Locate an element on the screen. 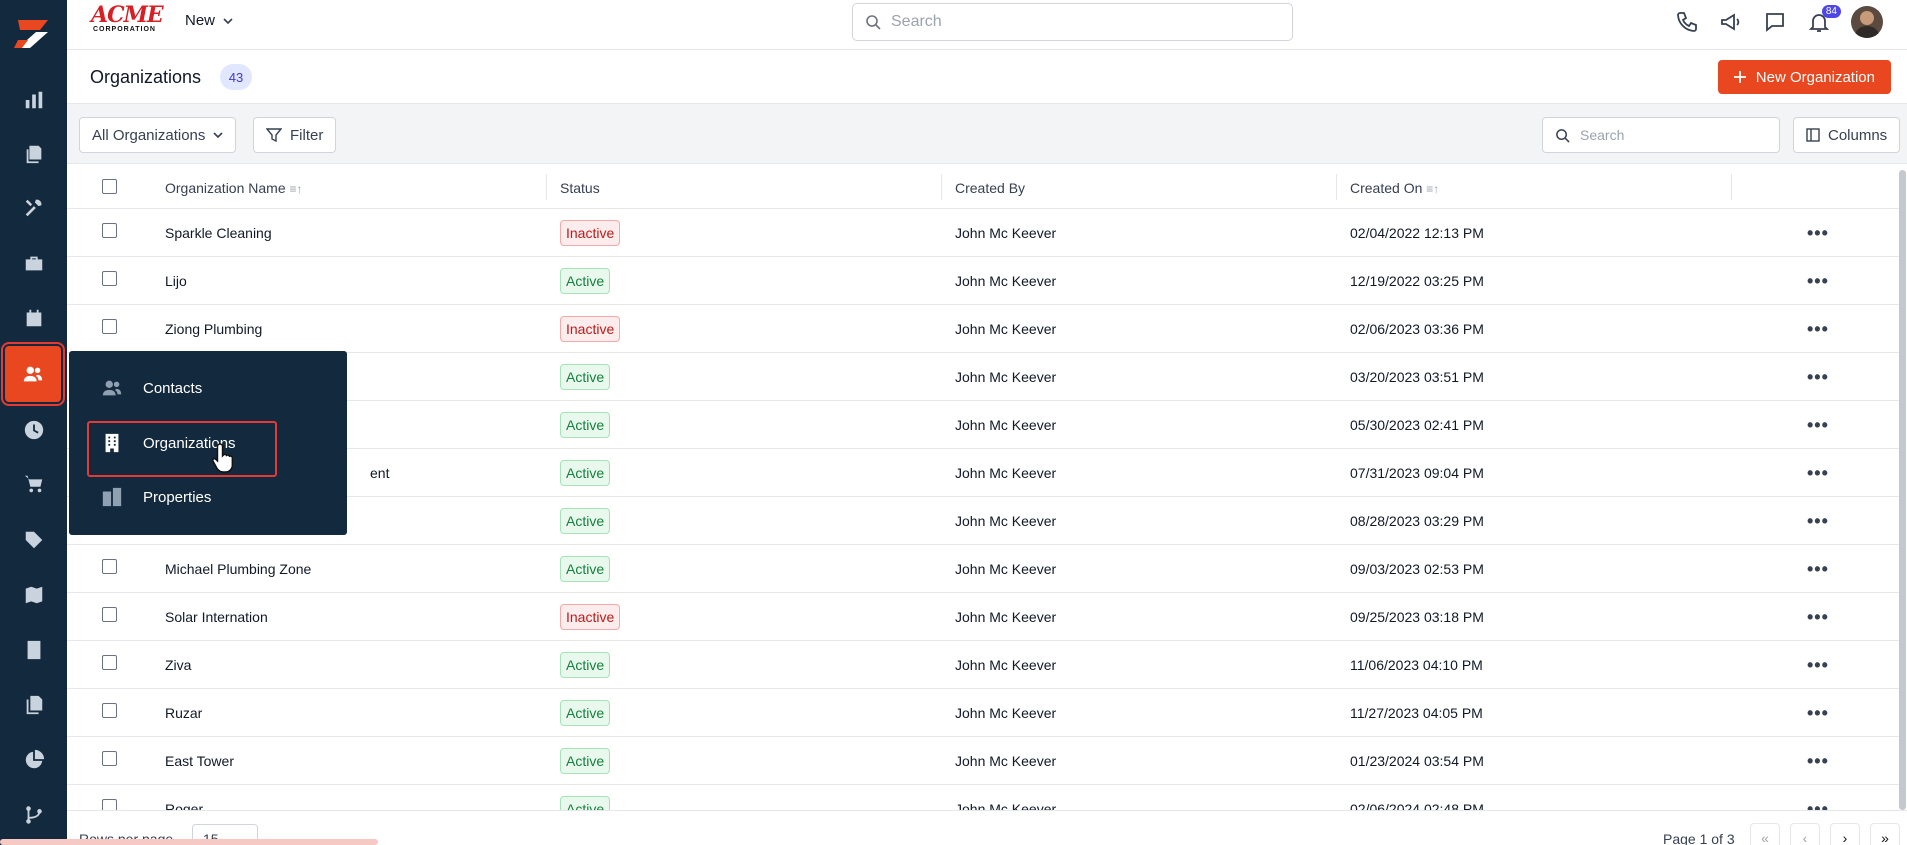 The height and width of the screenshot is (845, 1907). header-created-by: Created By is located at coordinates (990, 188).